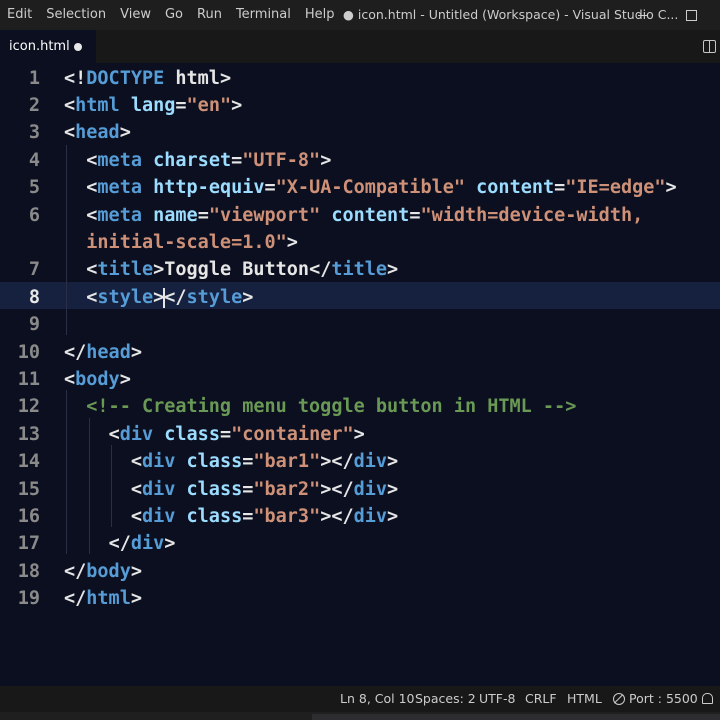  What do you see at coordinates (663, 698) in the screenshot?
I see `port-label: Port : 5500` at bounding box center [663, 698].